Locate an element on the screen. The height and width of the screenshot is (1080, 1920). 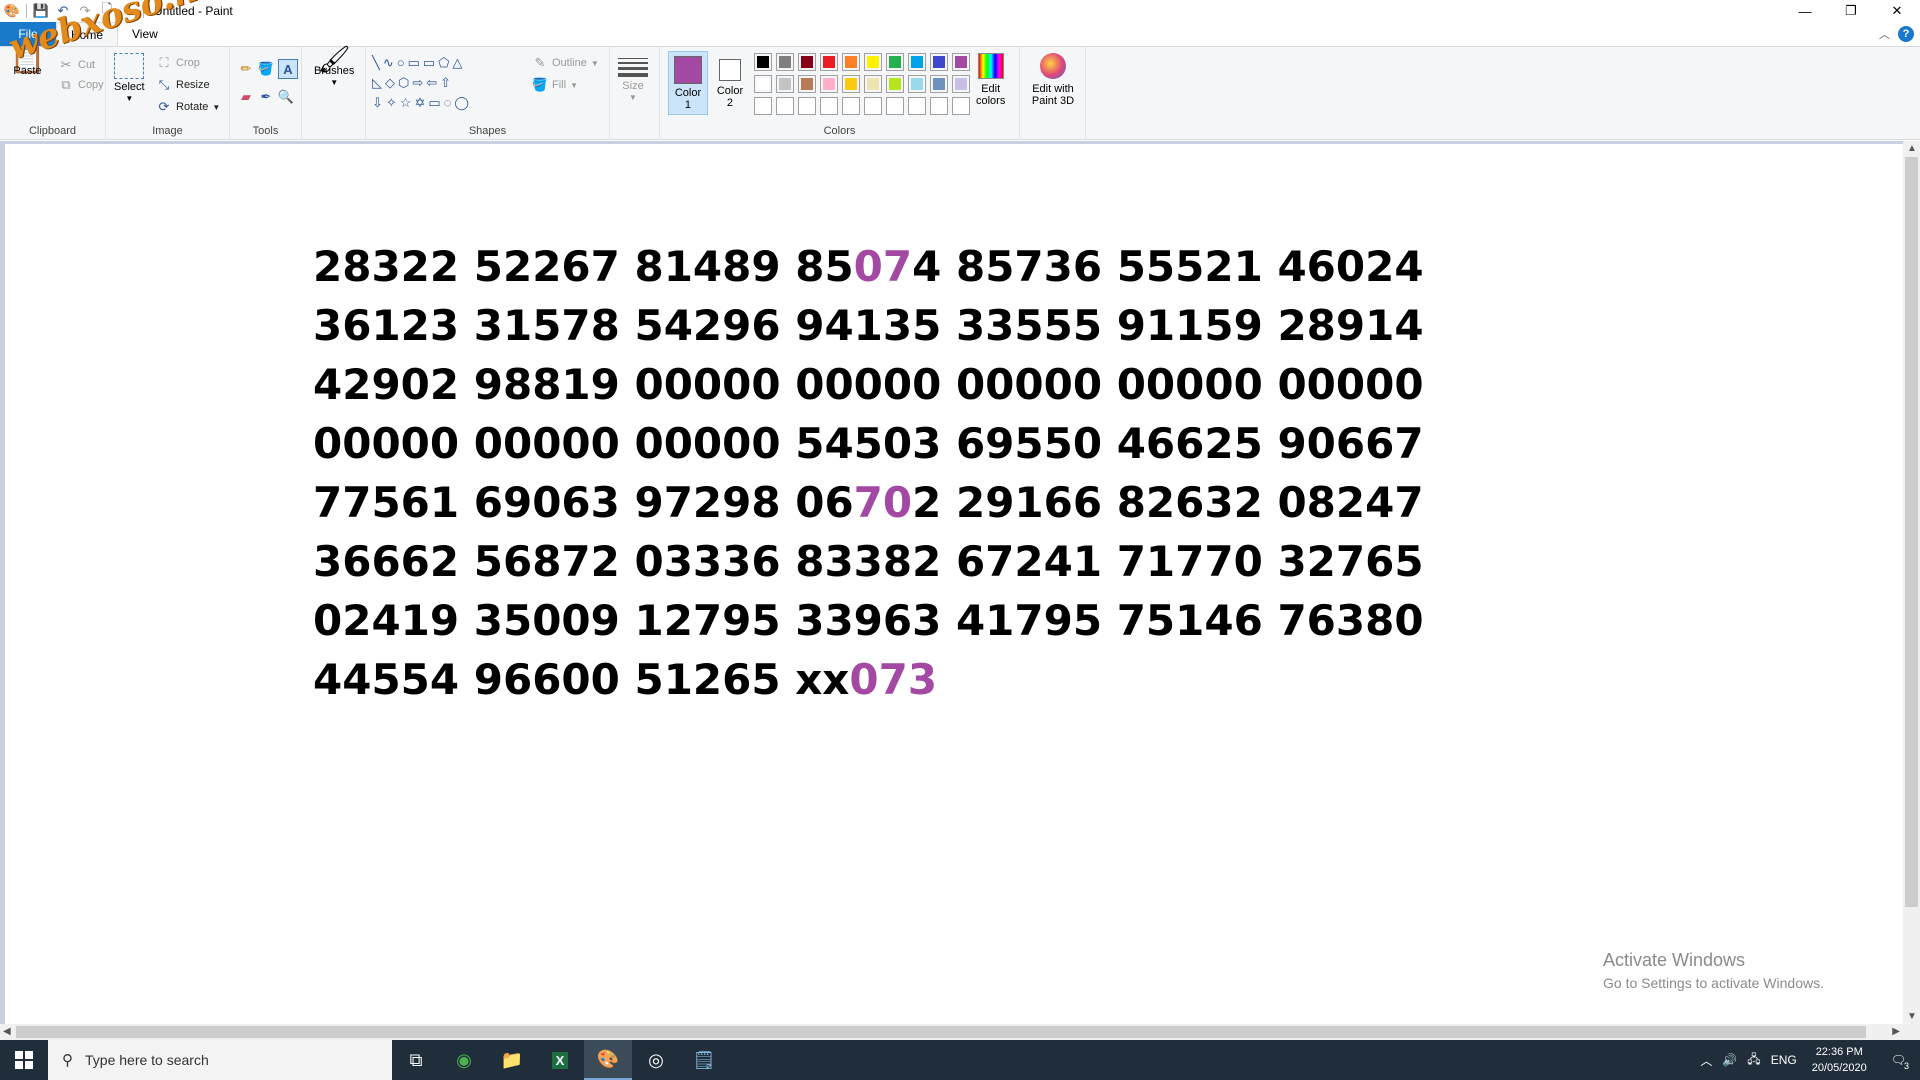
brushes-button: 🖌 Brushes ▼ is located at coordinates (334, 67).